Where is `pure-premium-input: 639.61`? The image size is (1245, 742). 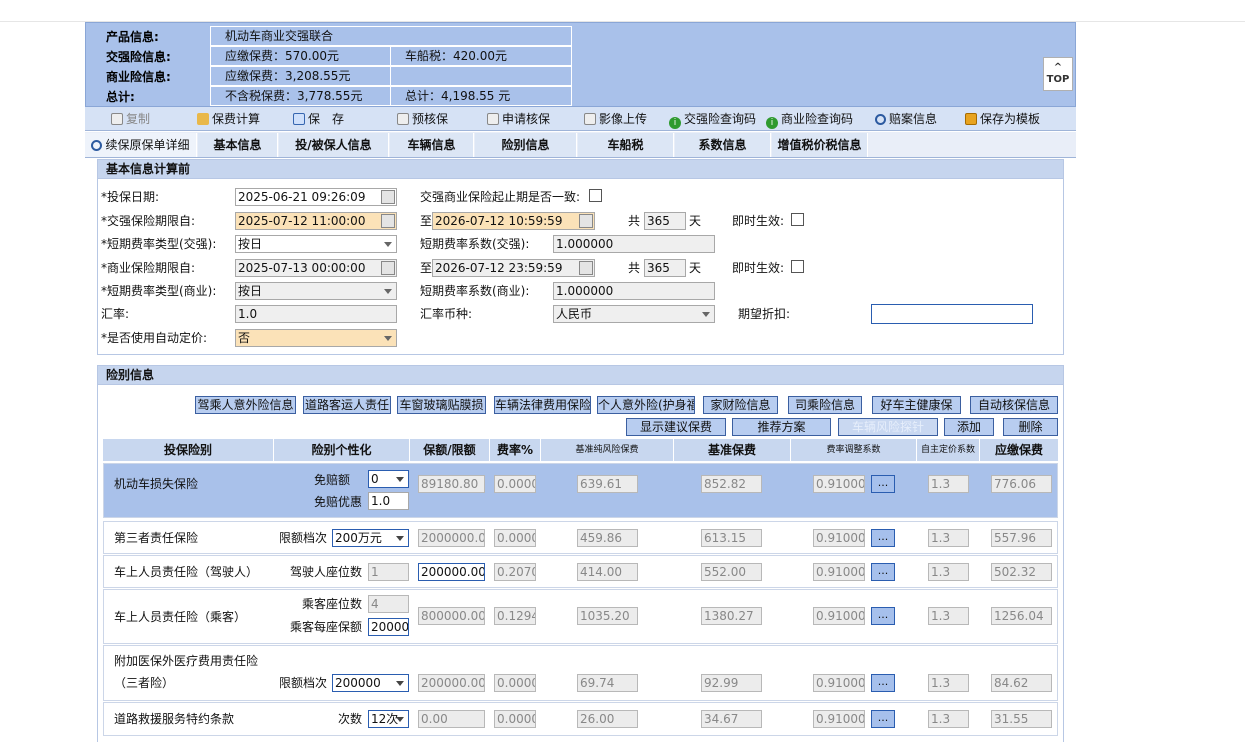 pure-premium-input: 639.61 is located at coordinates (607, 484).